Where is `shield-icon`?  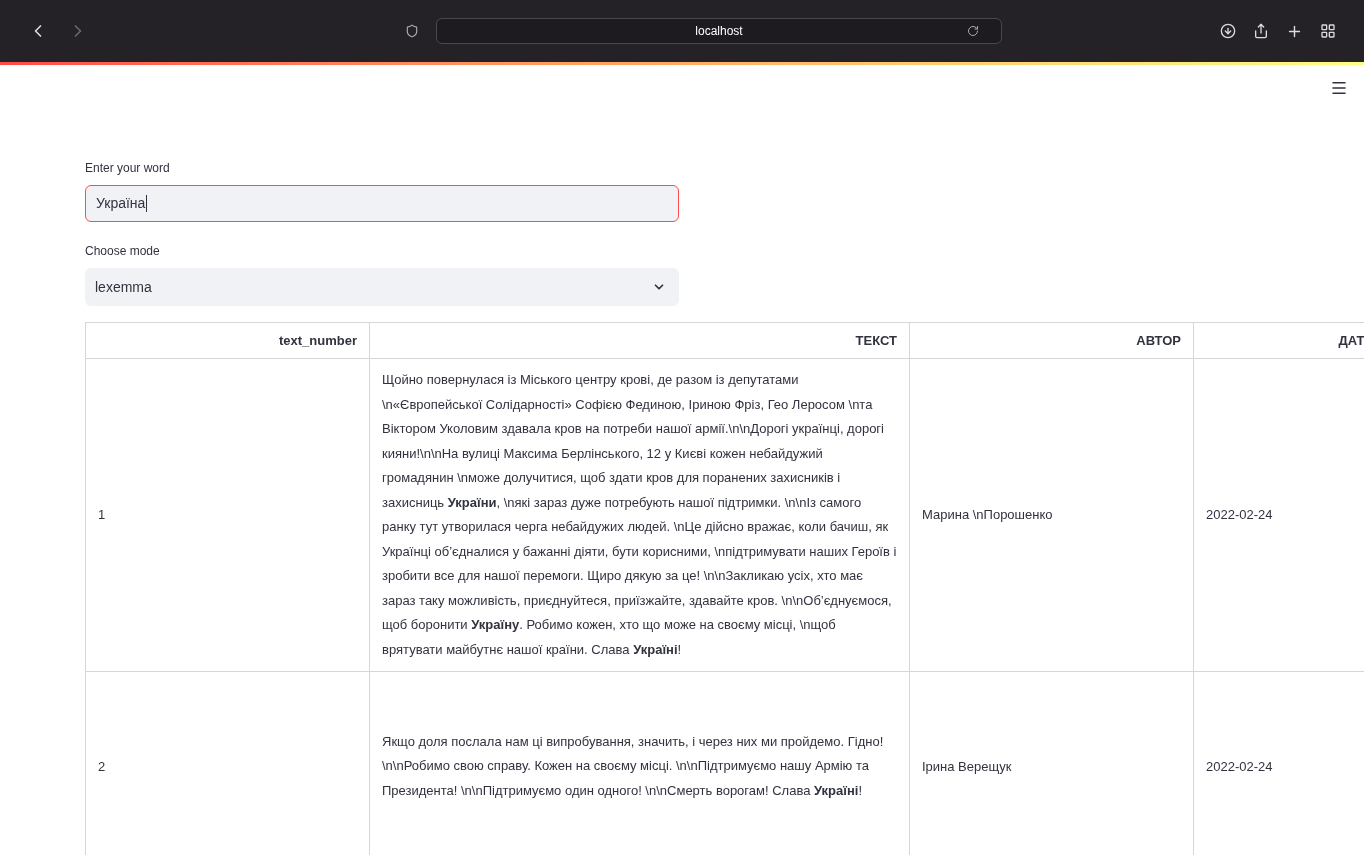
shield-icon is located at coordinates (412, 31).